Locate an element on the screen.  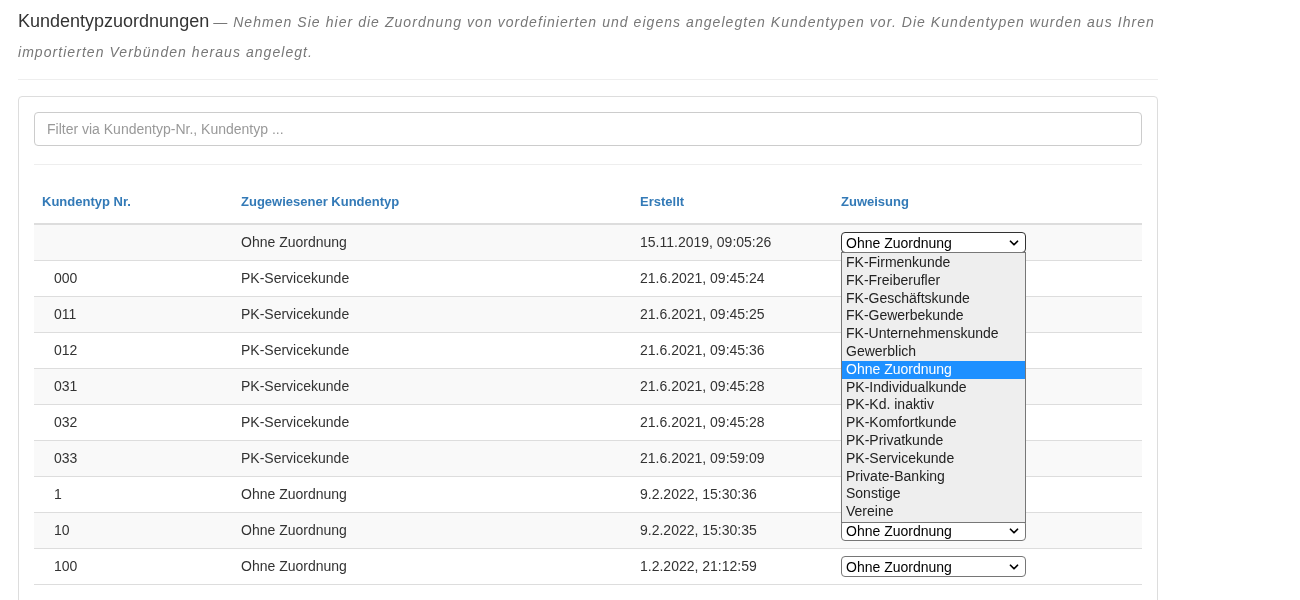
table-cell: 9.2.2022, 15:30:36 is located at coordinates (698, 494).